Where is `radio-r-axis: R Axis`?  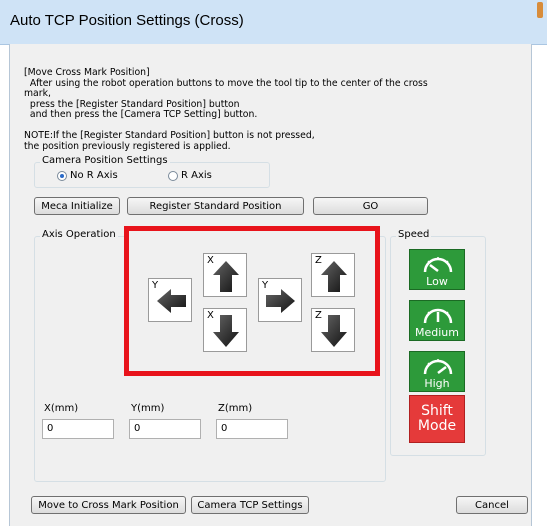
radio-r-axis: R Axis is located at coordinates (190, 175).